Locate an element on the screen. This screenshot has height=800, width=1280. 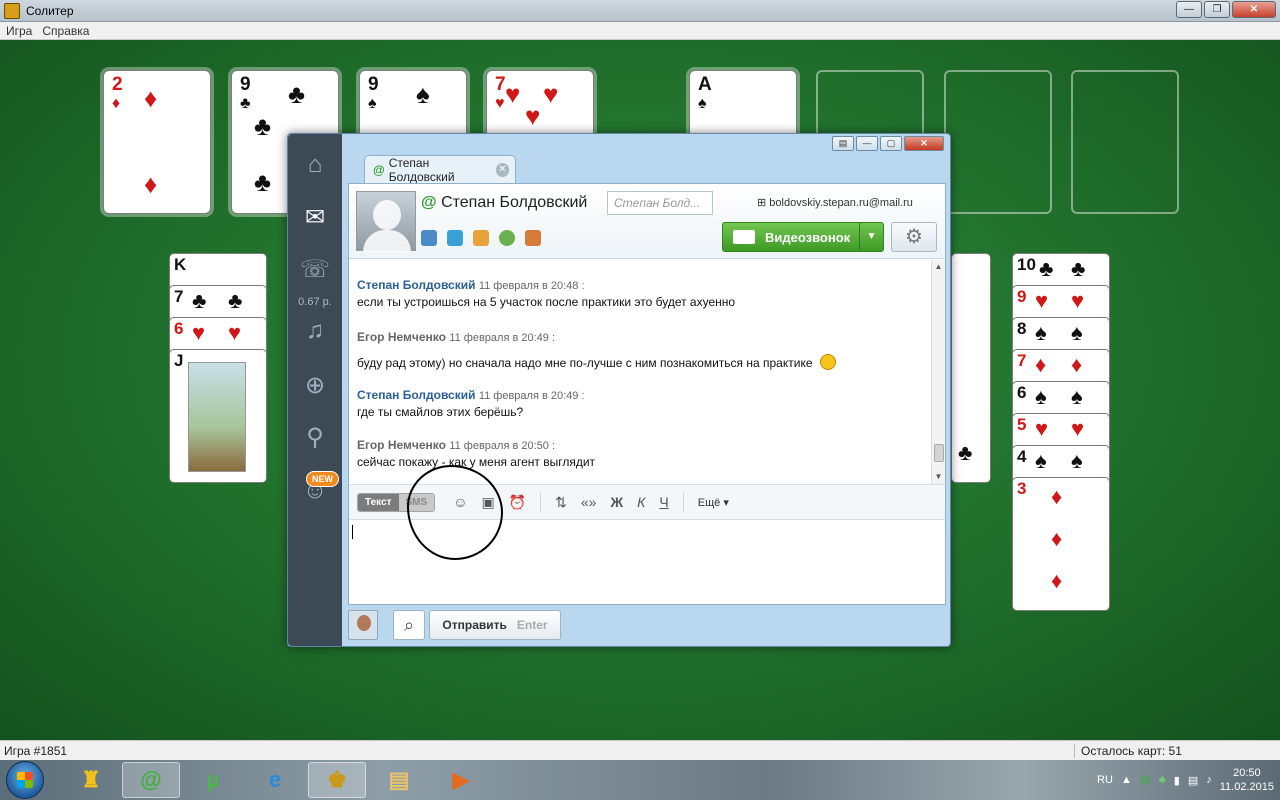
tab-contact: @ Степан Болдовский ✕ is located at coordinates (440, 169).